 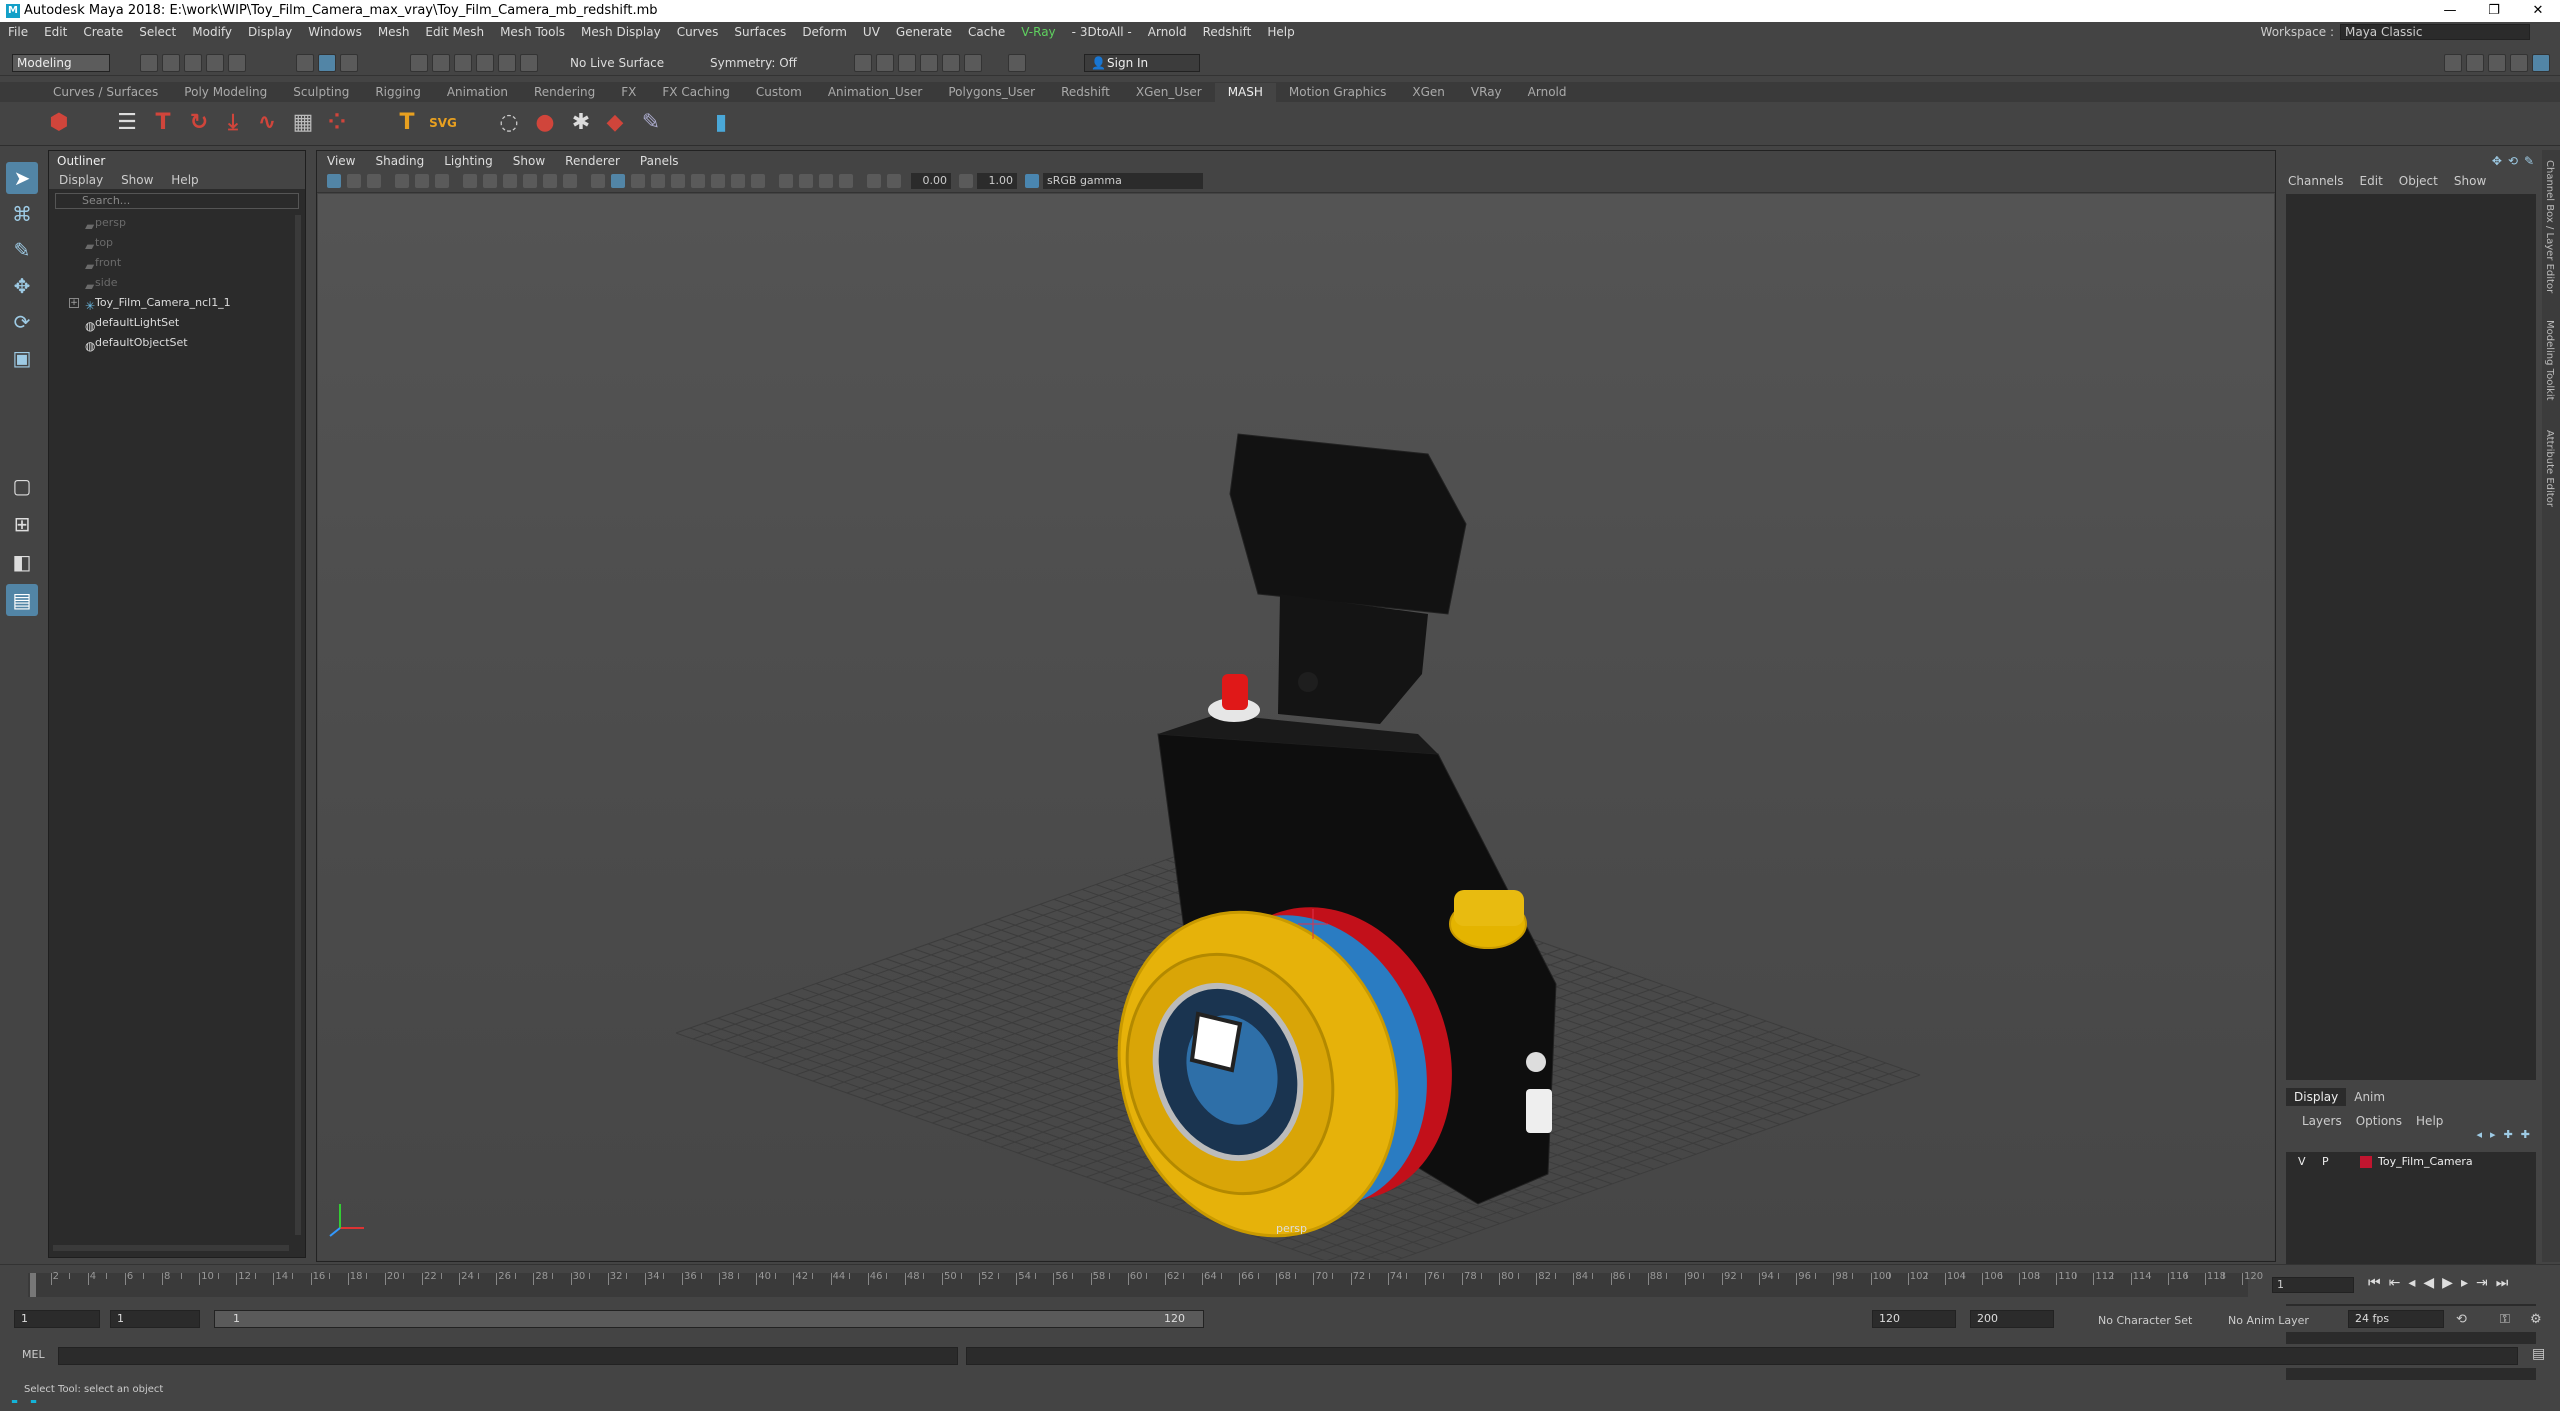 What do you see at coordinates (2313, 1285) in the screenshot?
I see `current-frame-input: 1` at bounding box center [2313, 1285].